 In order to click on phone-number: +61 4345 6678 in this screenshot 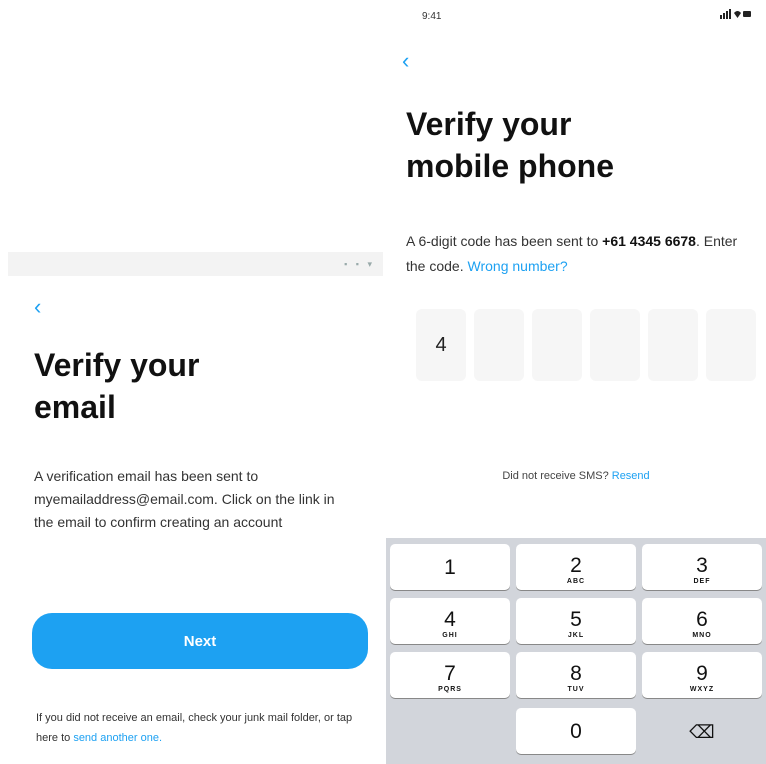, I will do `click(649, 241)`.